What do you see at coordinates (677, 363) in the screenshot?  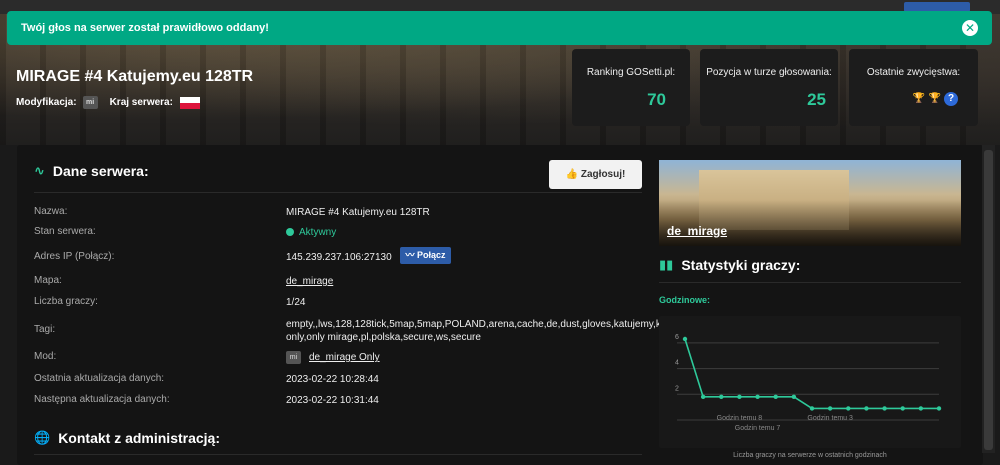 I see `y-tick-label: 4` at bounding box center [677, 363].